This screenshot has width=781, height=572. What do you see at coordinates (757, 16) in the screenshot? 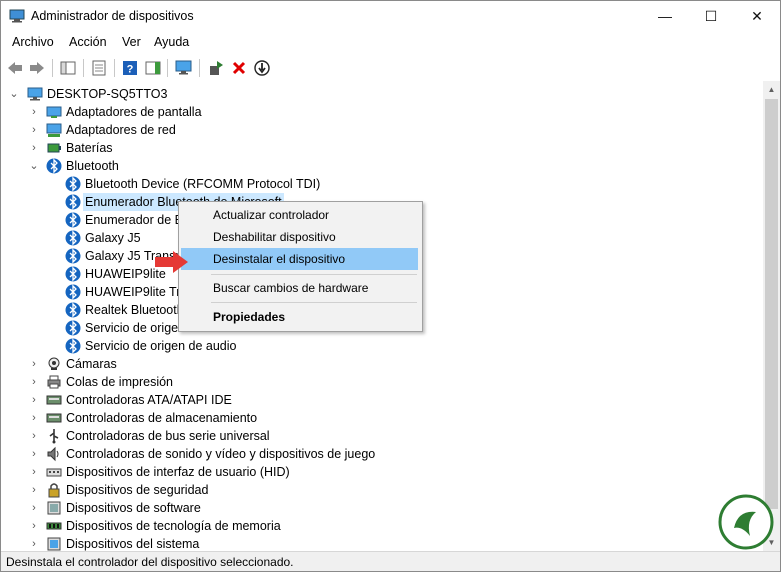
I see `close-button: ✕` at bounding box center [757, 16].